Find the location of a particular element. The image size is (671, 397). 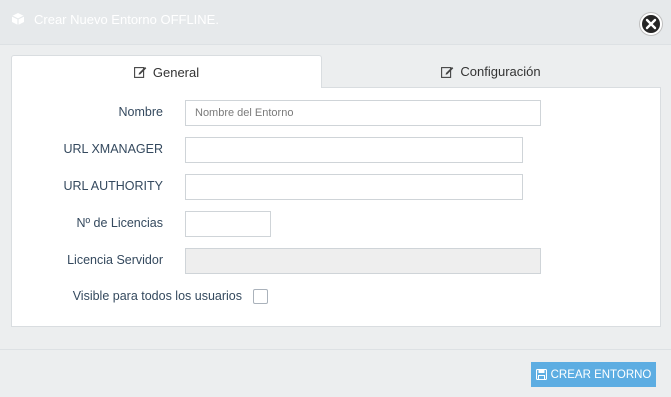

nombre-input is located at coordinates (363, 113).